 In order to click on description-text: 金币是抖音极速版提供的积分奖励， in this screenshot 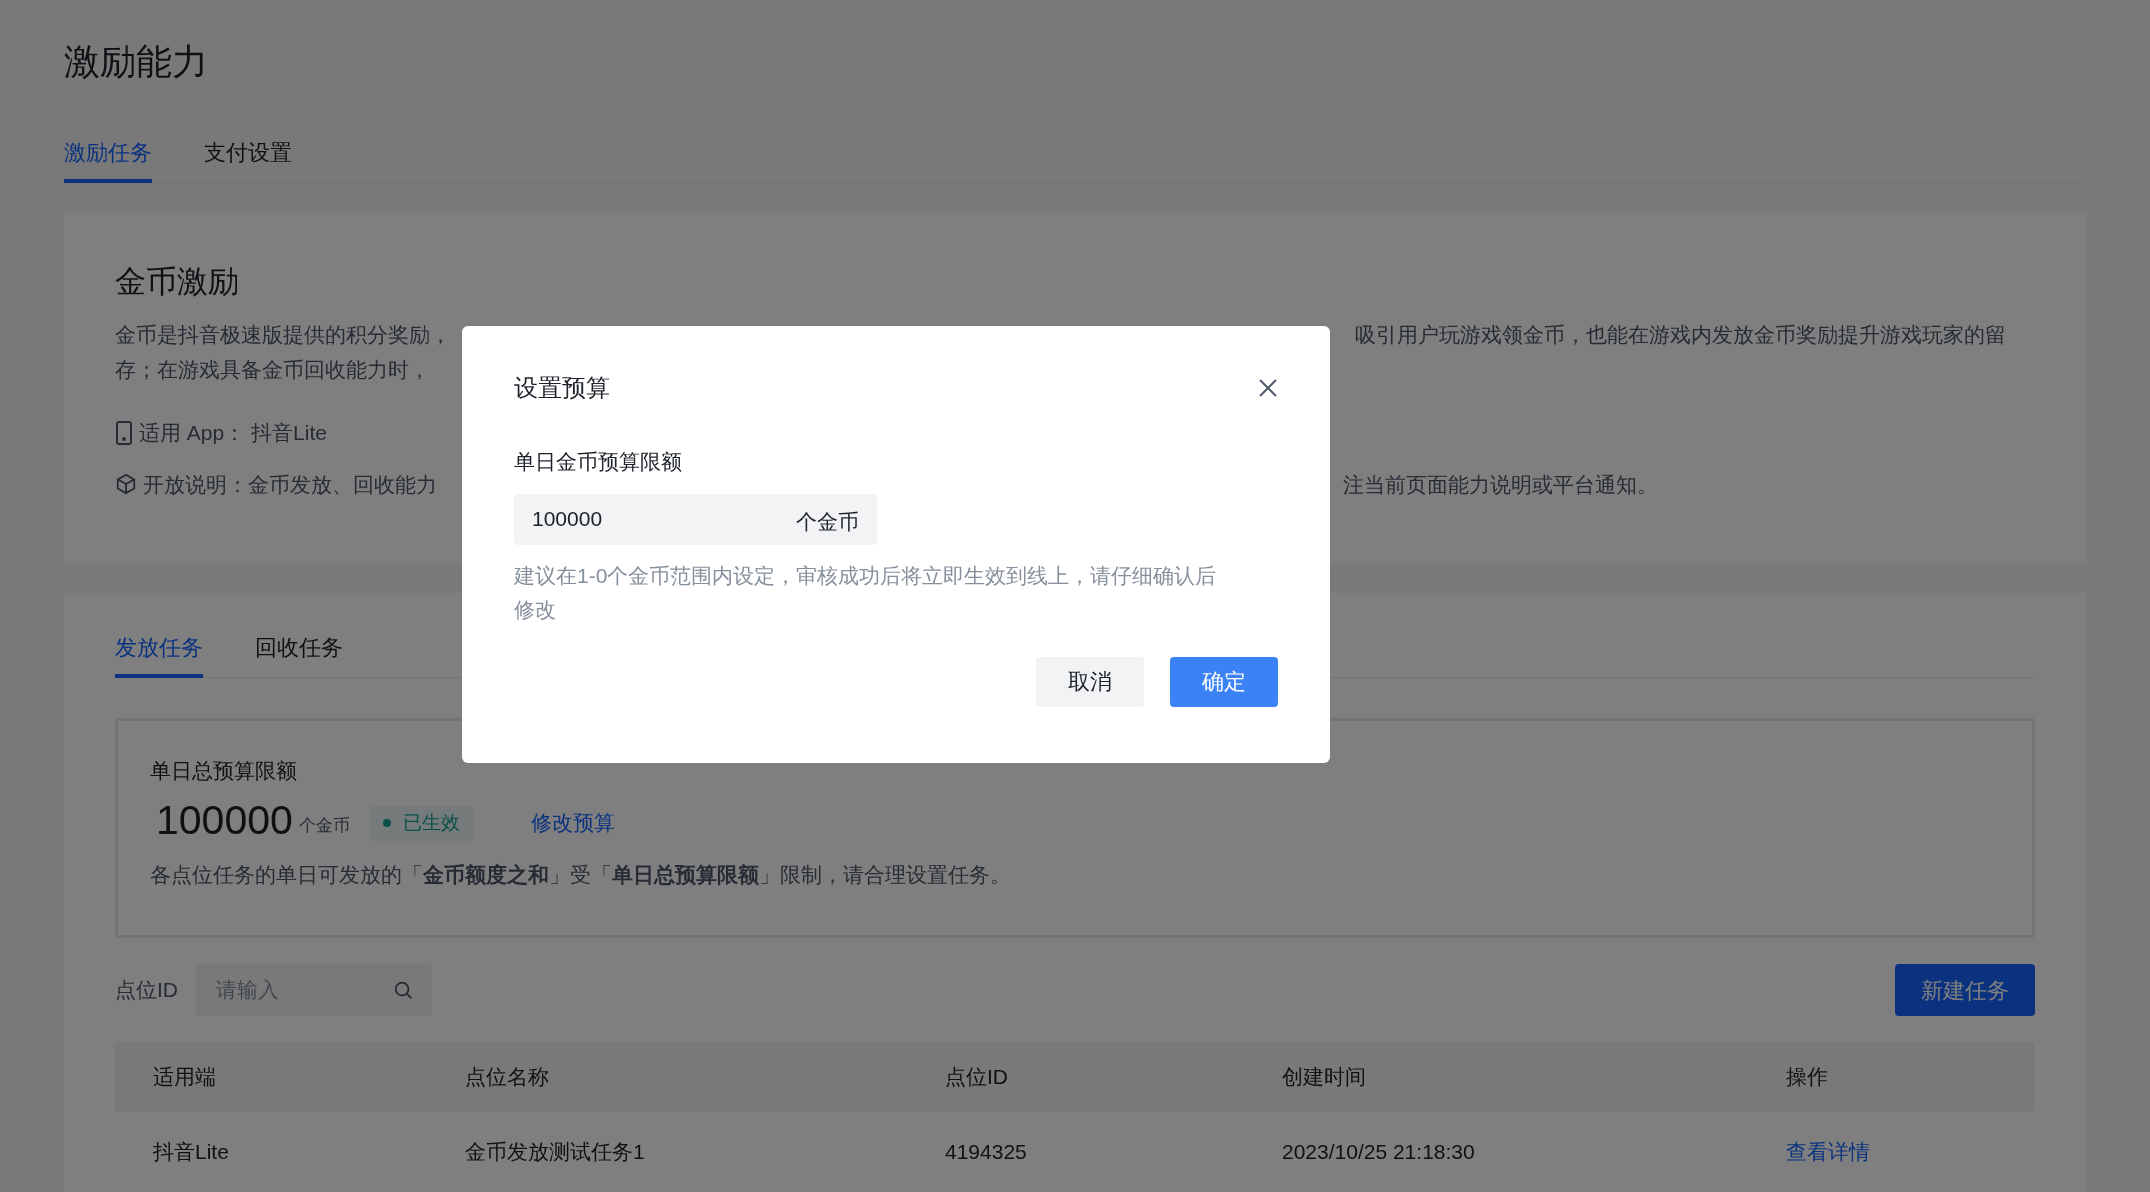, I will do `click(283, 334)`.